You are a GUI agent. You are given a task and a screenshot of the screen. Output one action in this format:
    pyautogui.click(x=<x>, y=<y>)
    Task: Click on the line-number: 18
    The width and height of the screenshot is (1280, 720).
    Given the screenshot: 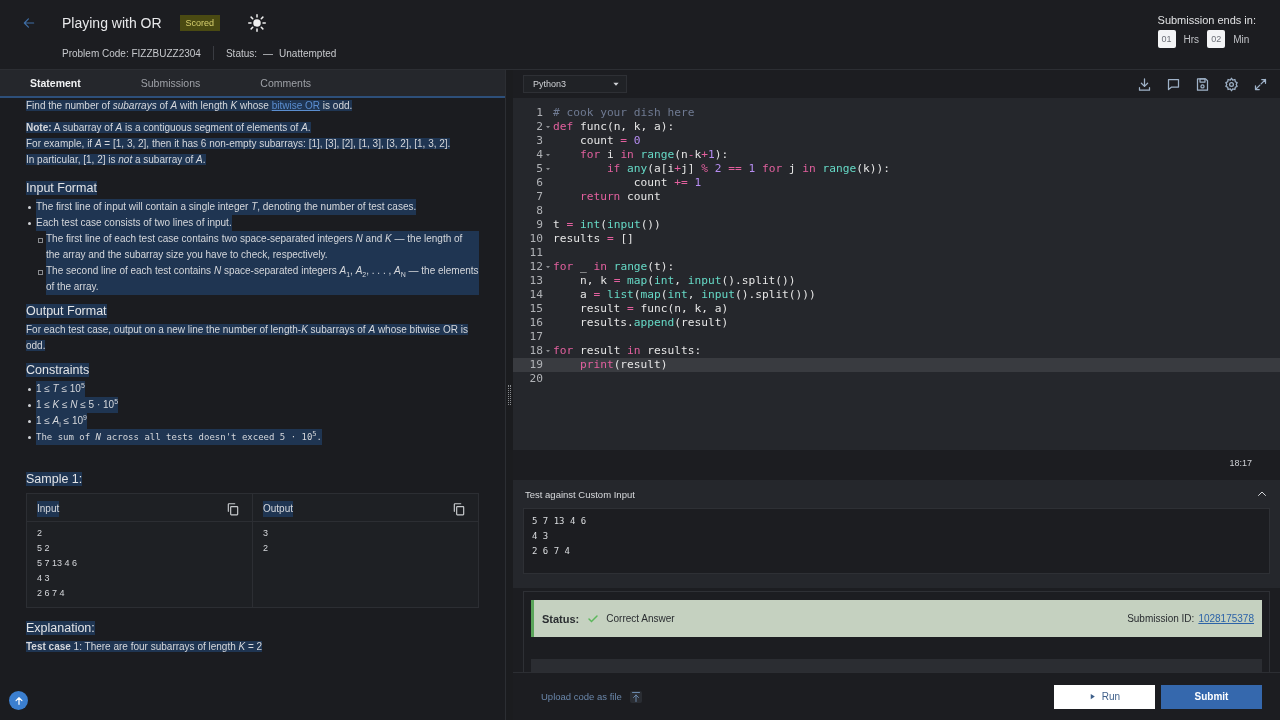 What is the action you would take?
    pyautogui.click(x=536, y=351)
    